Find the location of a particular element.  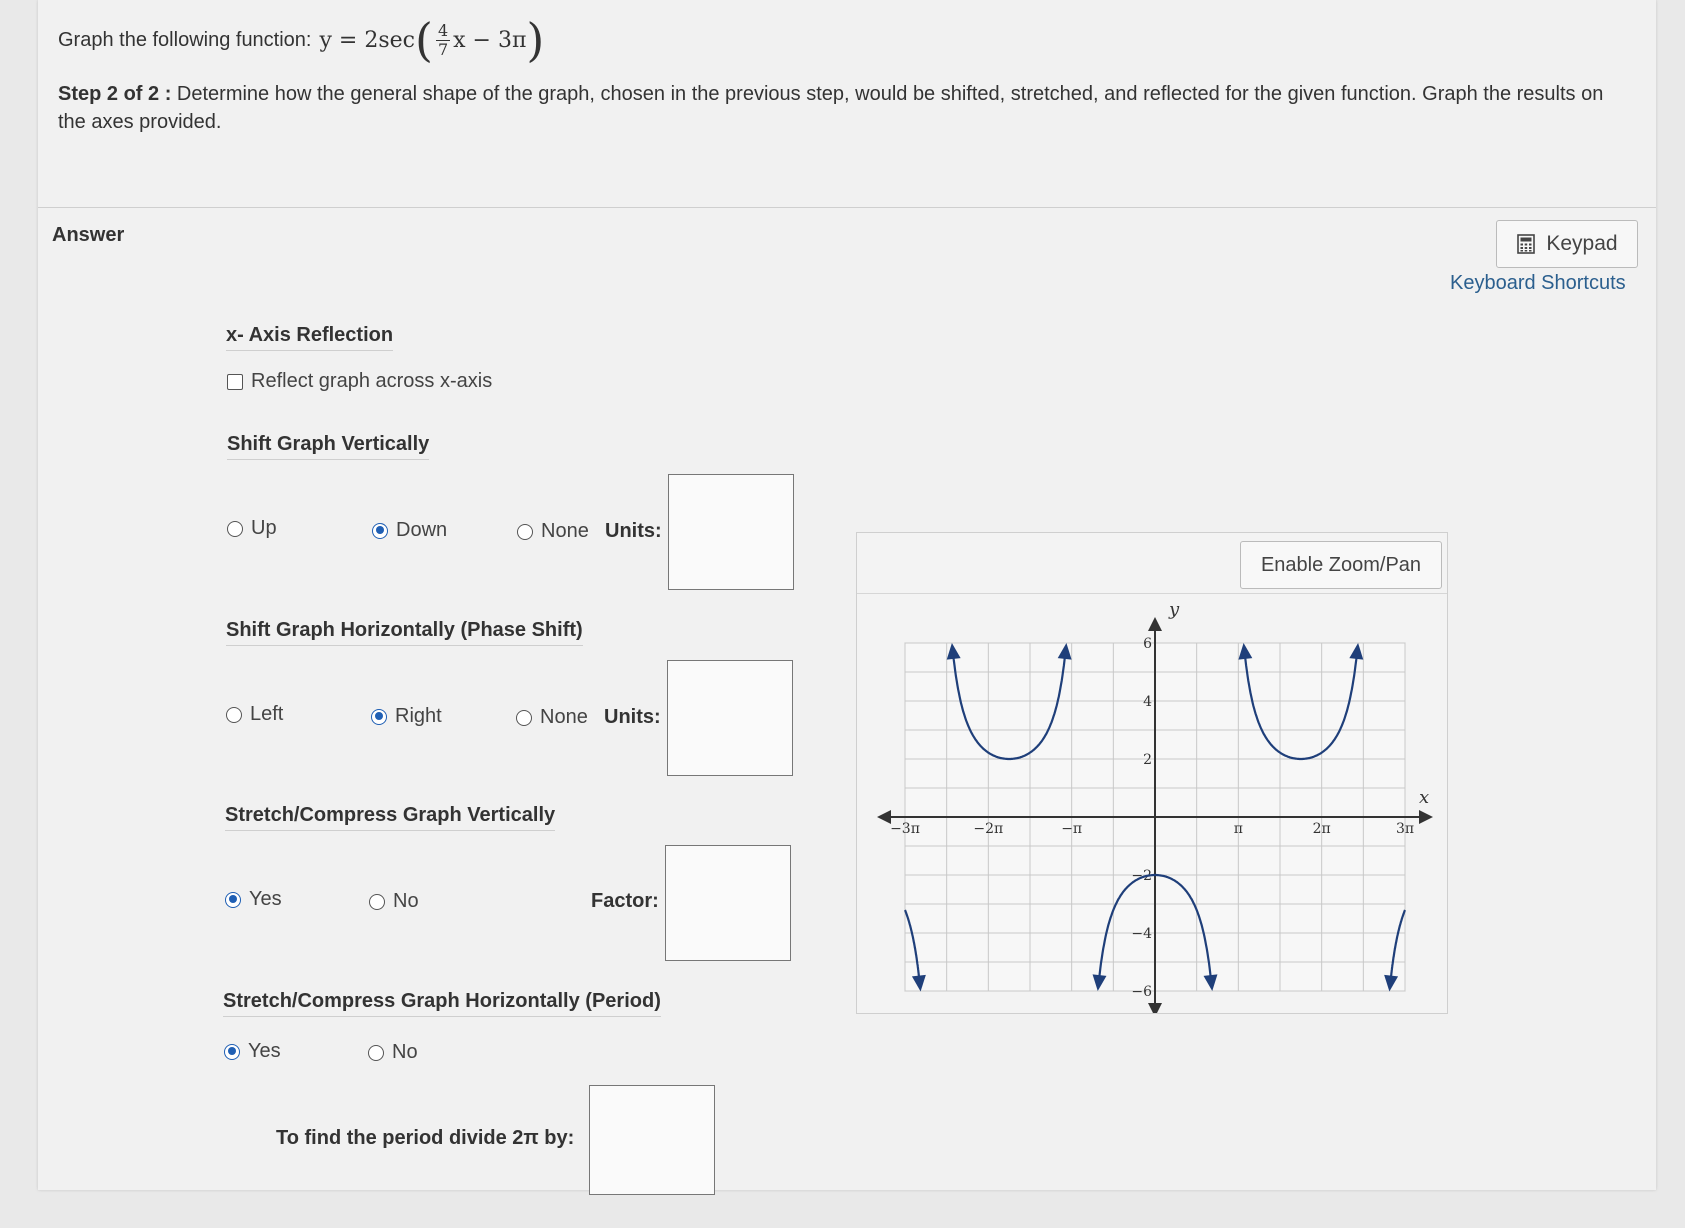

radio-left is located at coordinates (234, 714).